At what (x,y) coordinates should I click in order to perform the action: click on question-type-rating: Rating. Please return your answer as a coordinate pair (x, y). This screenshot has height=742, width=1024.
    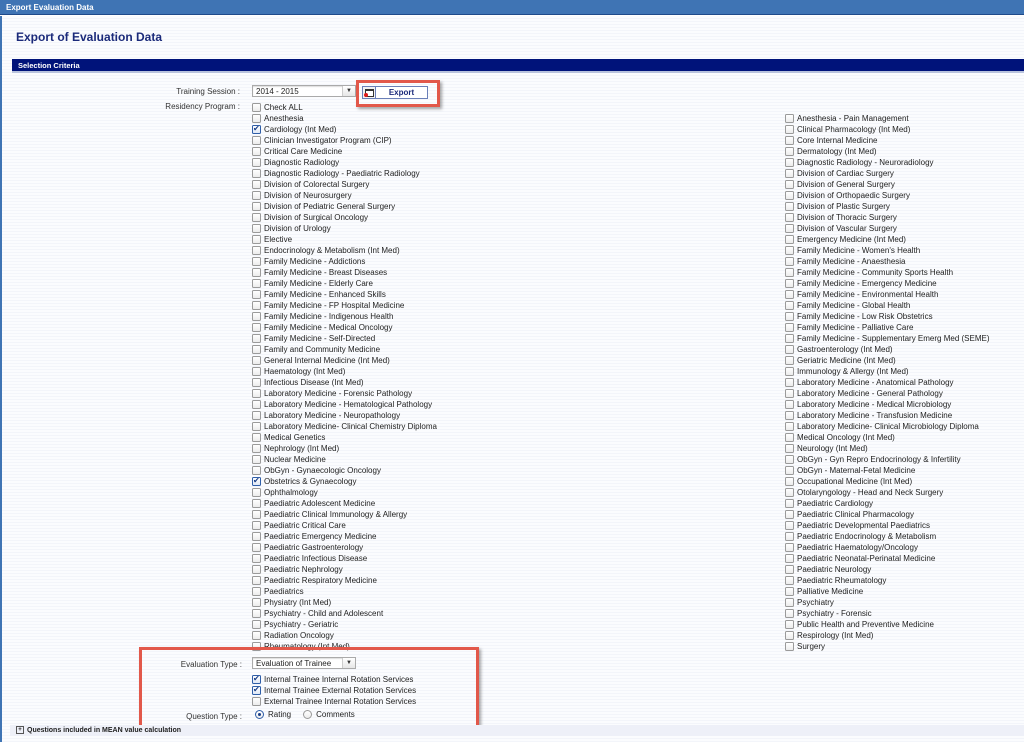
    Looking at the image, I should click on (273, 714).